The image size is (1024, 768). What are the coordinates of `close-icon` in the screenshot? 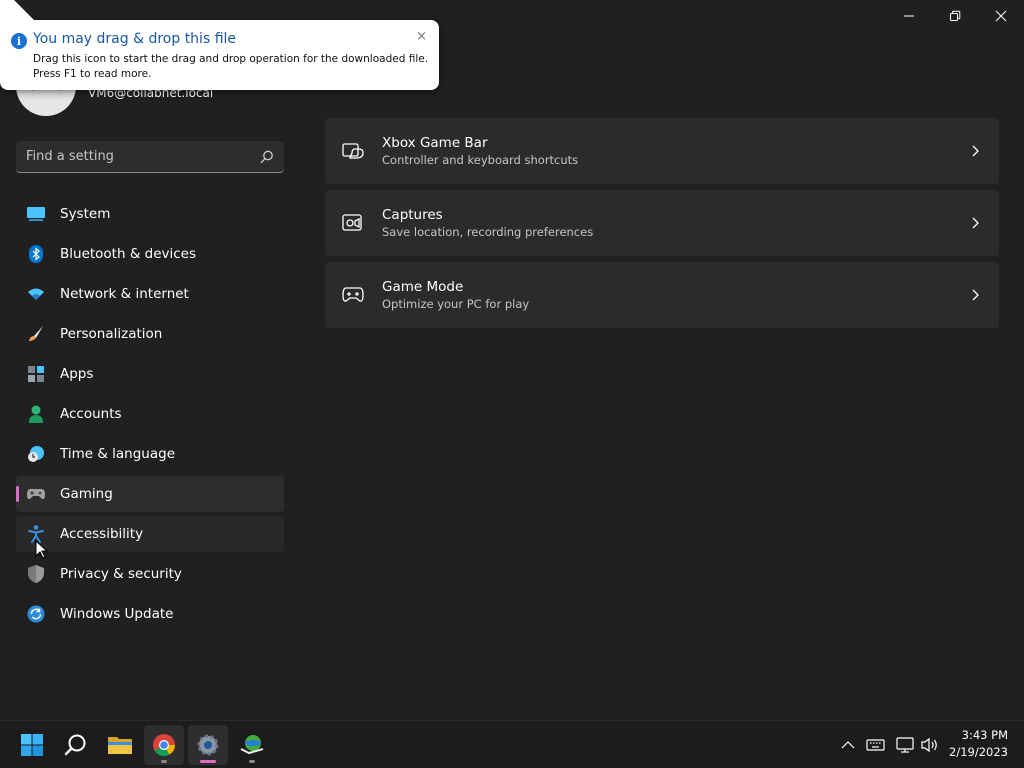 It's located at (1001, 16).